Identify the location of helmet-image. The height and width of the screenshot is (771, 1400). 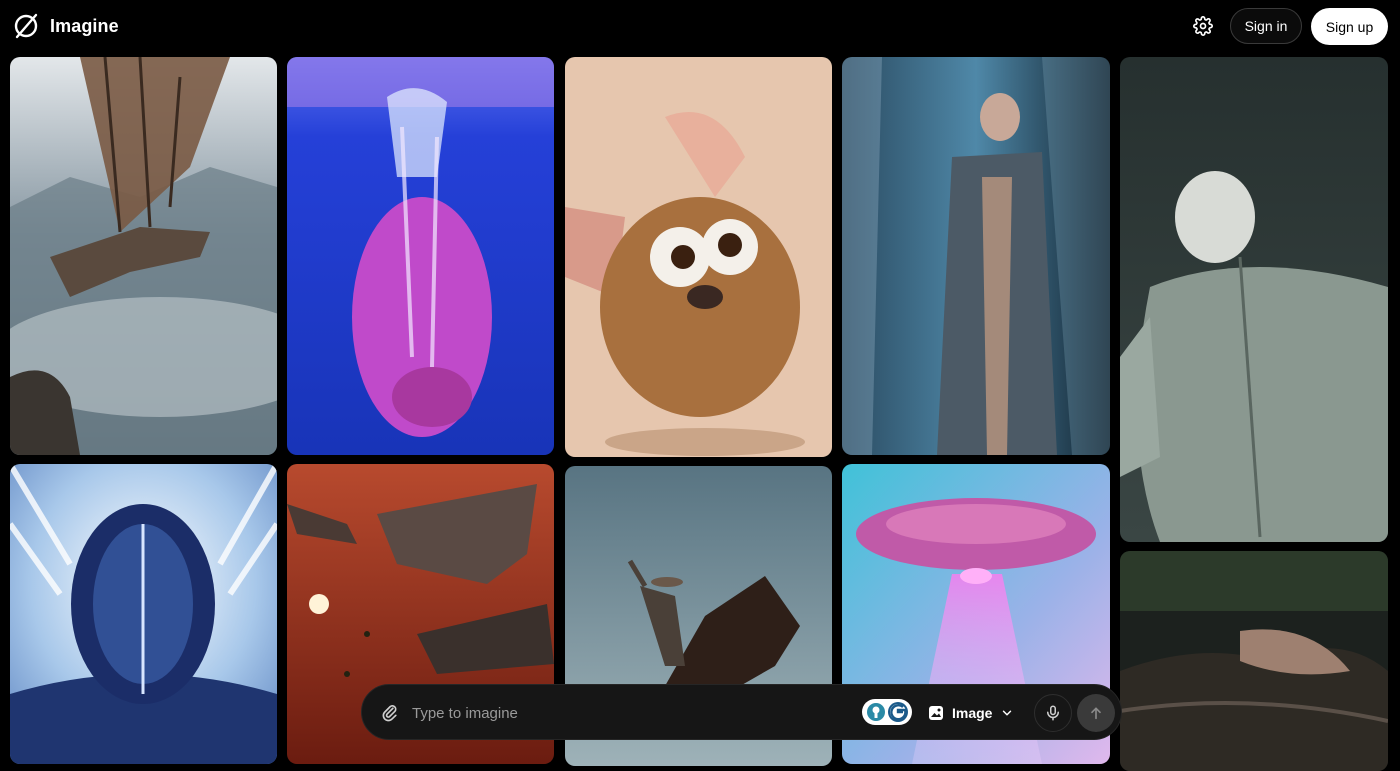
(143, 614).